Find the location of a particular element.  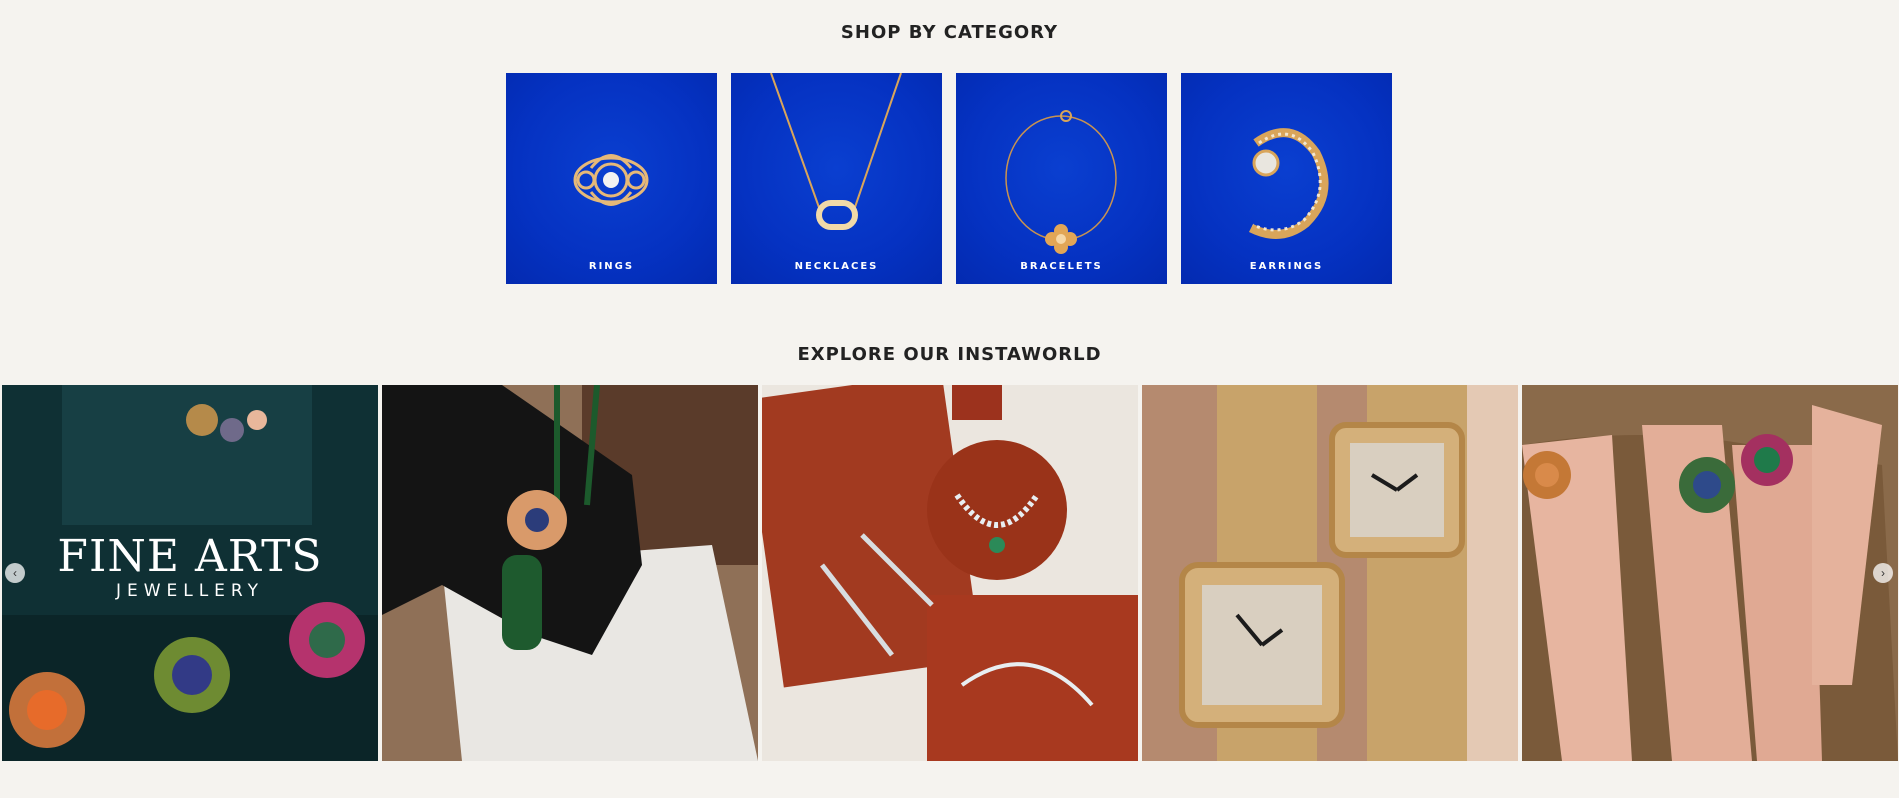

necklace-icon is located at coordinates (836, 151).